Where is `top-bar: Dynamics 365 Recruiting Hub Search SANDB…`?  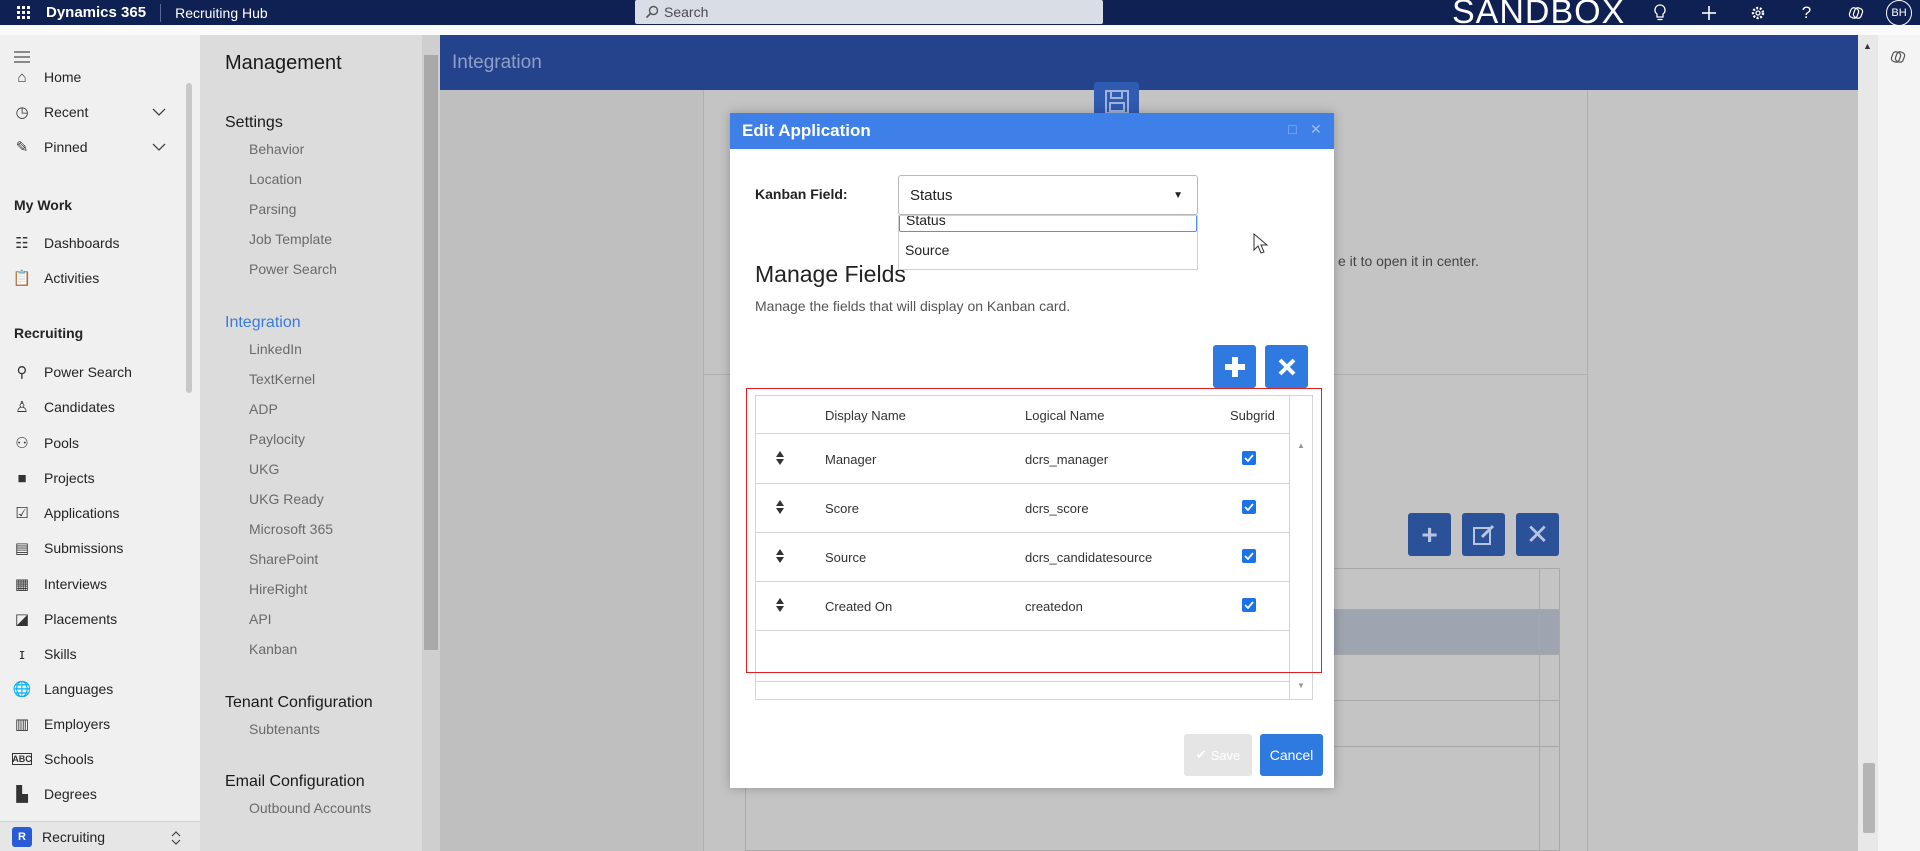 top-bar: Dynamics 365 Recruiting Hub Search SANDB… is located at coordinates (960, 14).